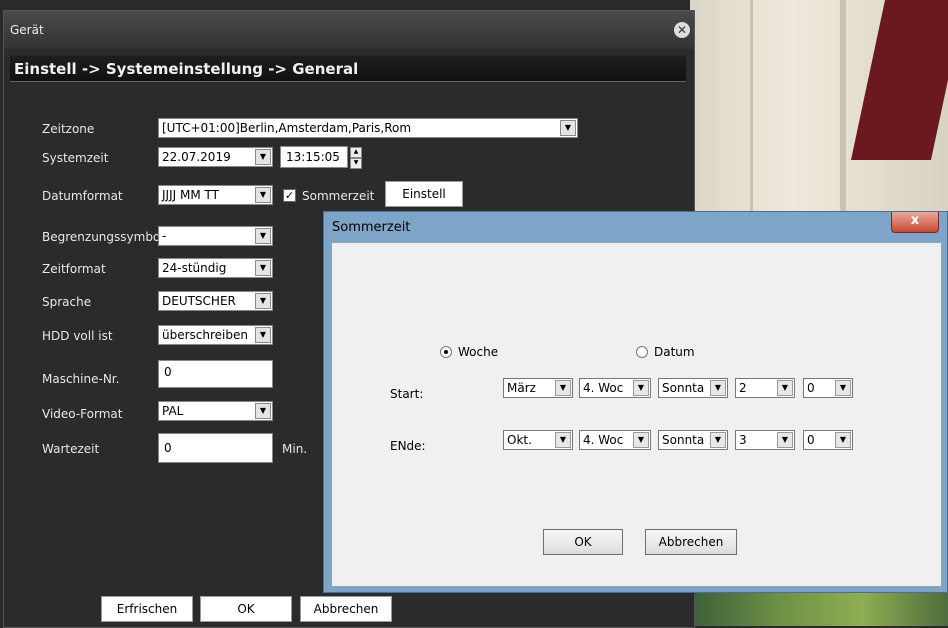  What do you see at coordinates (27, 30) in the screenshot?
I see `window-title: Gerät` at bounding box center [27, 30].